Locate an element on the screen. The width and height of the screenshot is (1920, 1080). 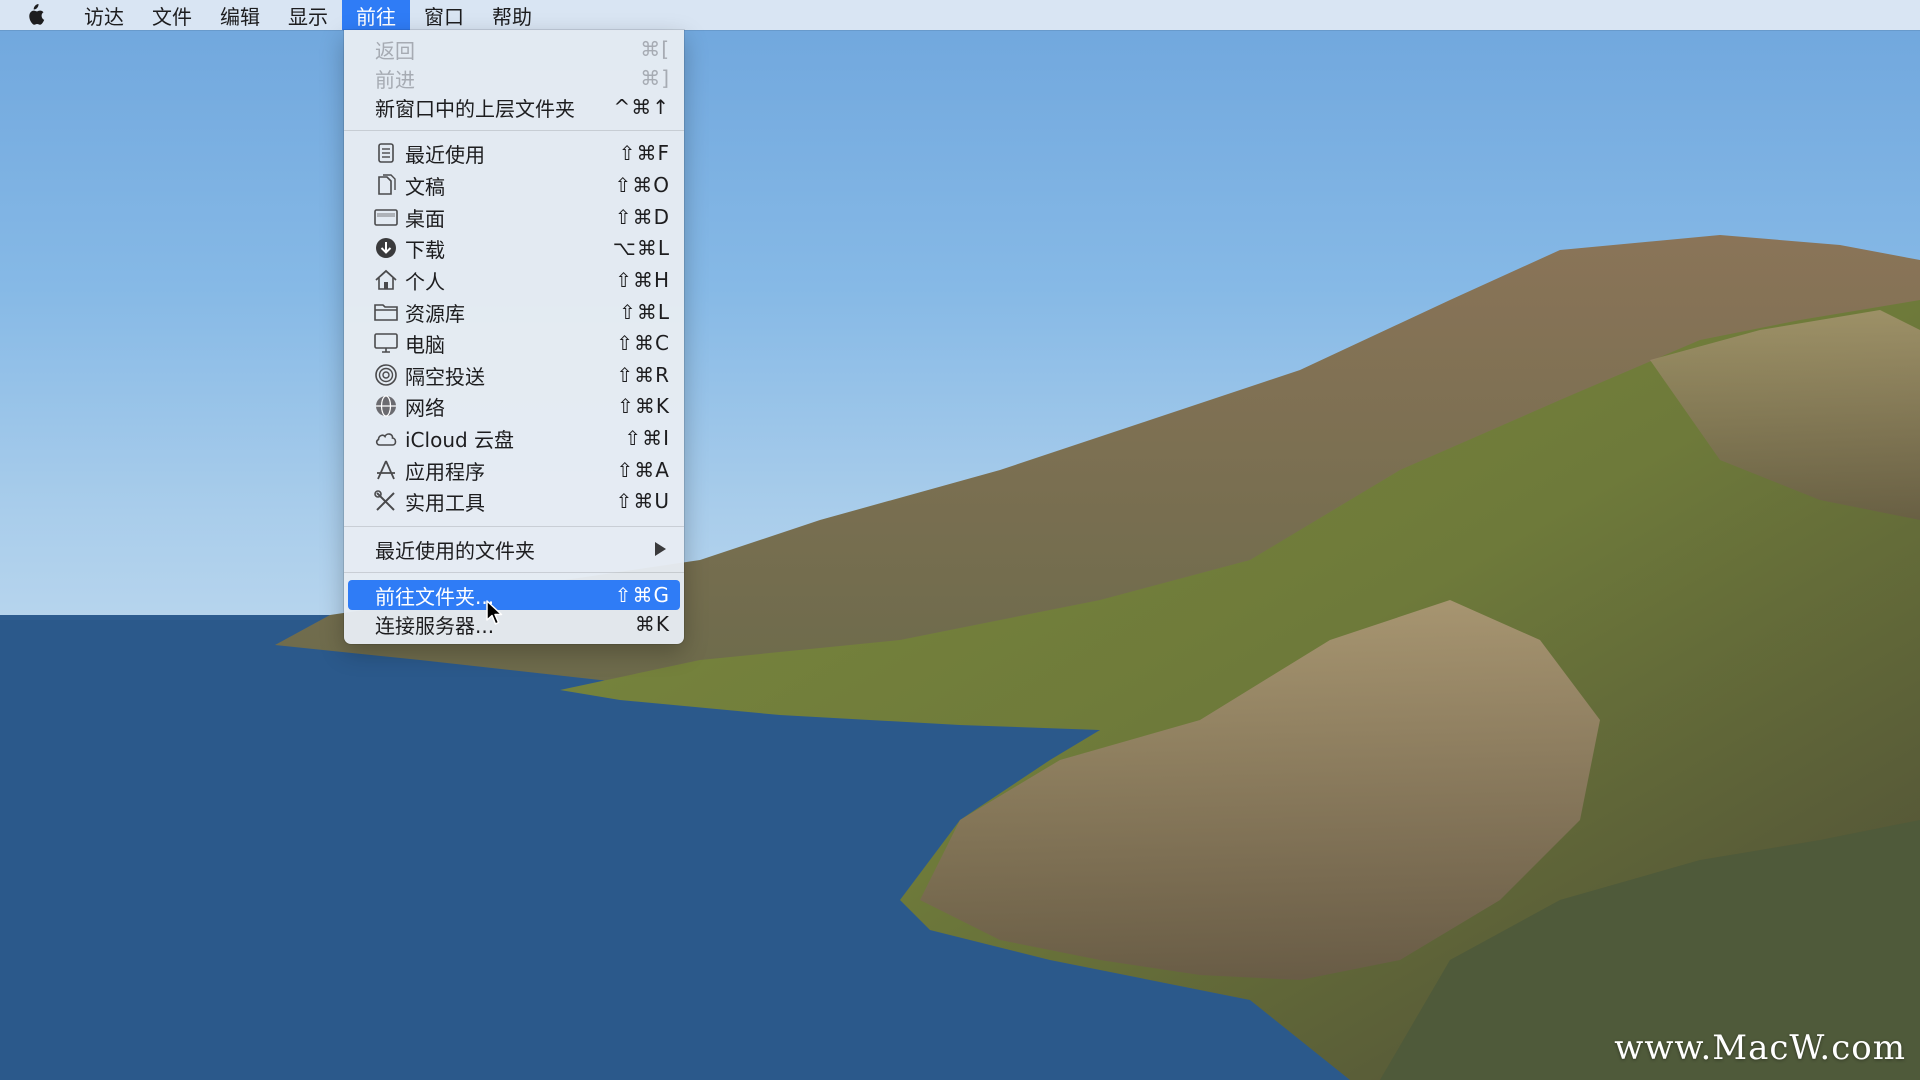
menu-item-label: 桌面 is located at coordinates (425, 218).